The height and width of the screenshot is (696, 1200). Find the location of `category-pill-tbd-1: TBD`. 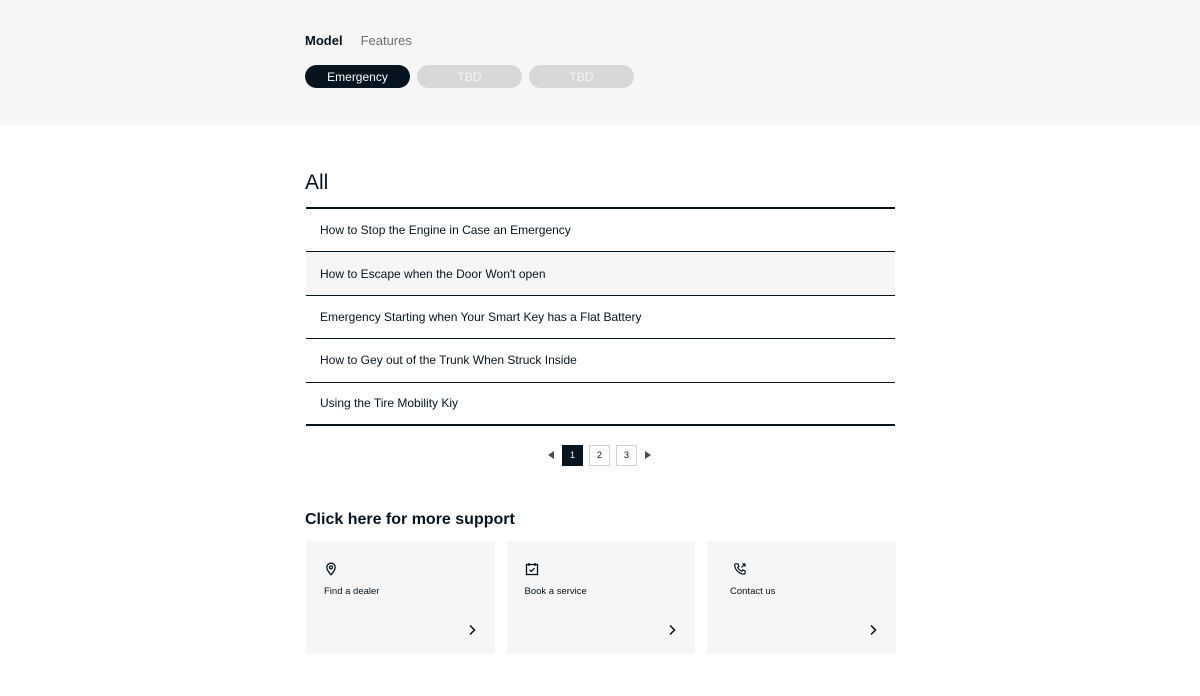

category-pill-tbd-1: TBD is located at coordinates (469, 76).